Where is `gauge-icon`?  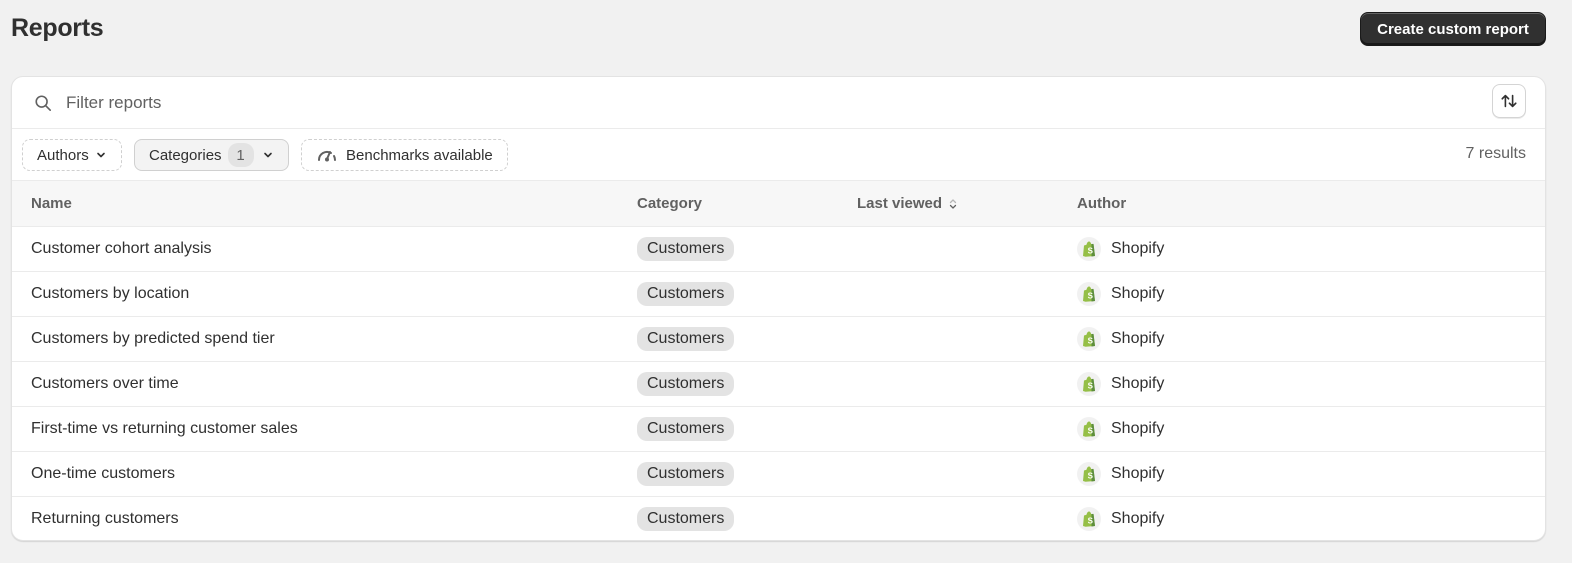 gauge-icon is located at coordinates (326, 156).